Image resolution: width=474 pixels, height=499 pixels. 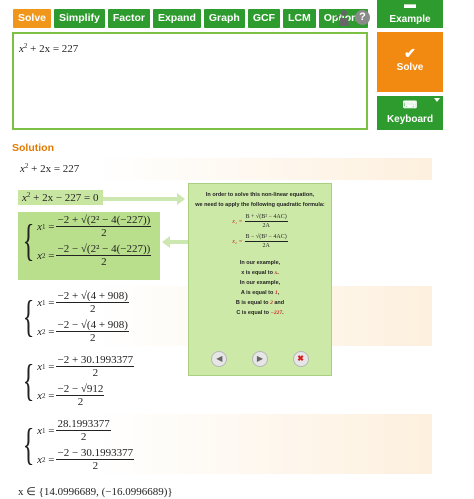 What do you see at coordinates (410, 113) in the screenshot?
I see `keyboard-button: ⌨ Keyboard` at bounding box center [410, 113].